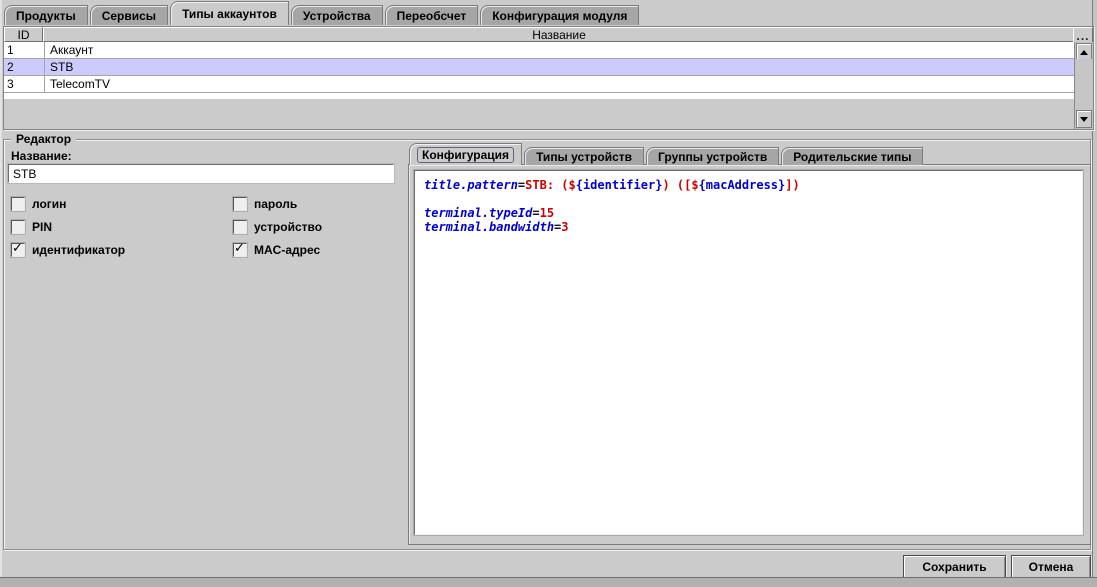 This screenshot has width=1097, height=587. Describe the element at coordinates (41, 156) in the screenshot. I see `name-field-label: Название:` at that location.